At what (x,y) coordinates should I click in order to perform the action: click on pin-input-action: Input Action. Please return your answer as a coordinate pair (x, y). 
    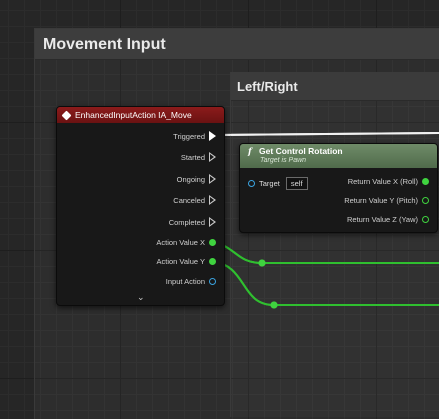
    Looking at the image, I should click on (191, 281).